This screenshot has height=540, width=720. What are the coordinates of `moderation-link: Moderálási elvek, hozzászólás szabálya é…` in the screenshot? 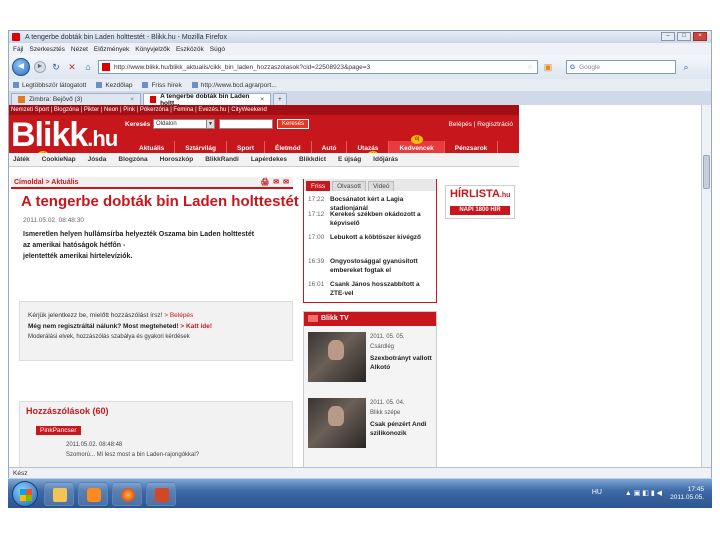 It's located at (156, 337).